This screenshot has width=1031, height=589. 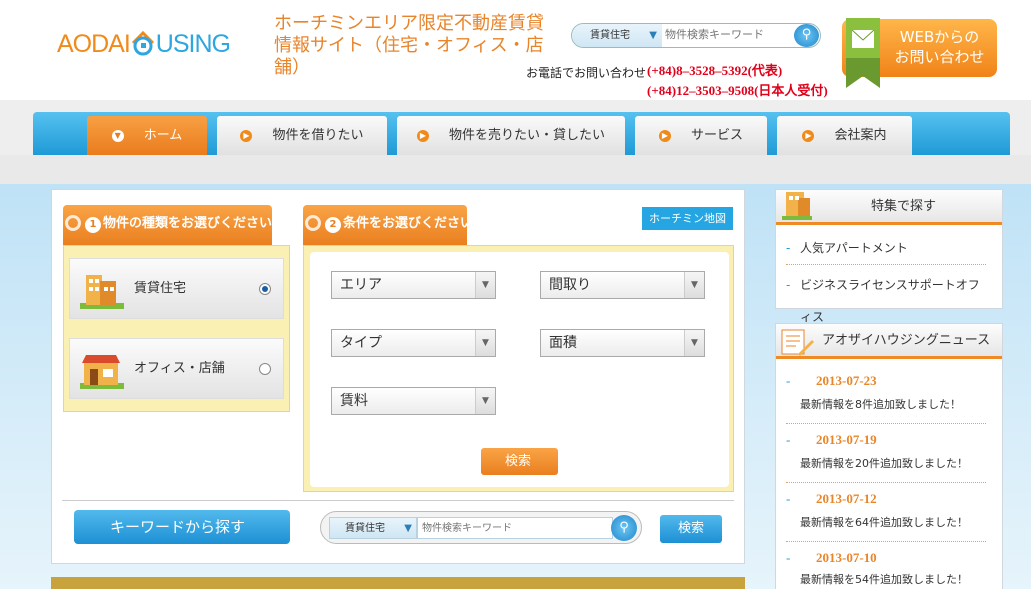 What do you see at coordinates (408, 223) in the screenshot?
I see `step2-label: 条件をお選びください` at bounding box center [408, 223].